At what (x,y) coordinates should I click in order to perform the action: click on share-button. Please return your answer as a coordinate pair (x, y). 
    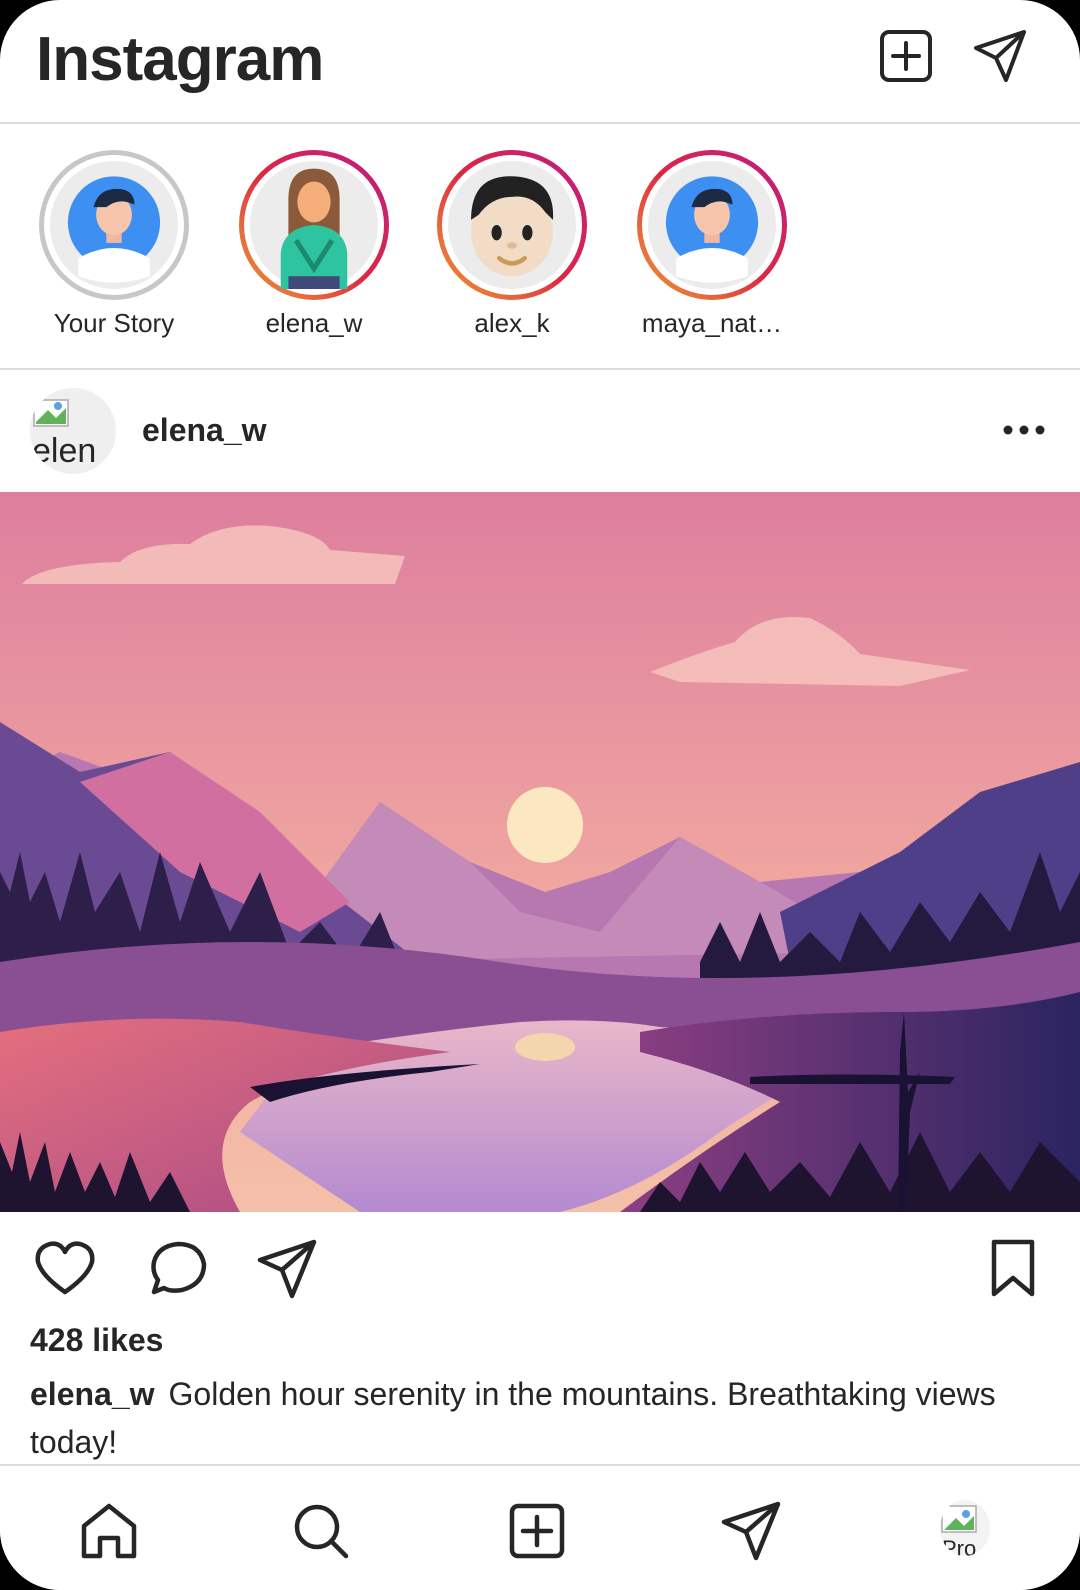
    Looking at the image, I should click on (287, 1269).